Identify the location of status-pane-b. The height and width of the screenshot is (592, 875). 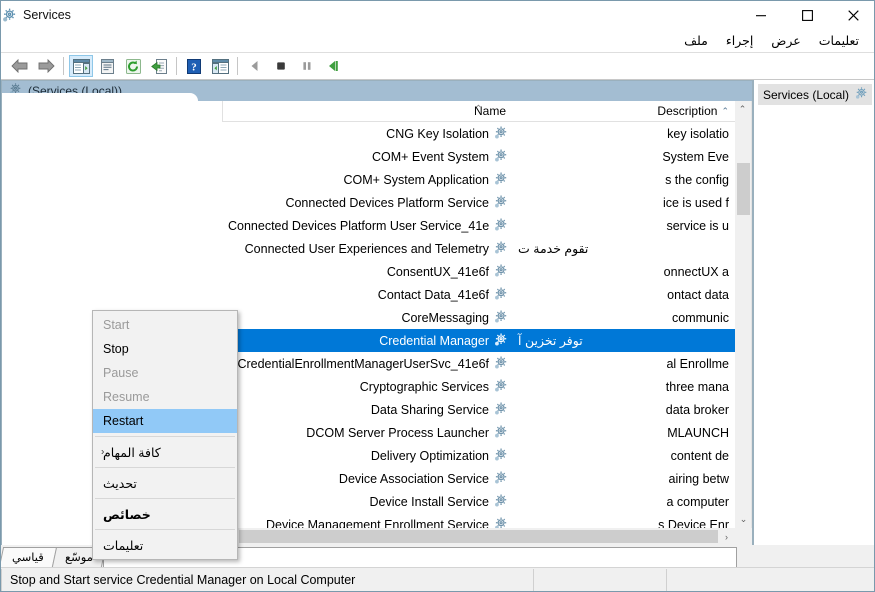
(599, 579).